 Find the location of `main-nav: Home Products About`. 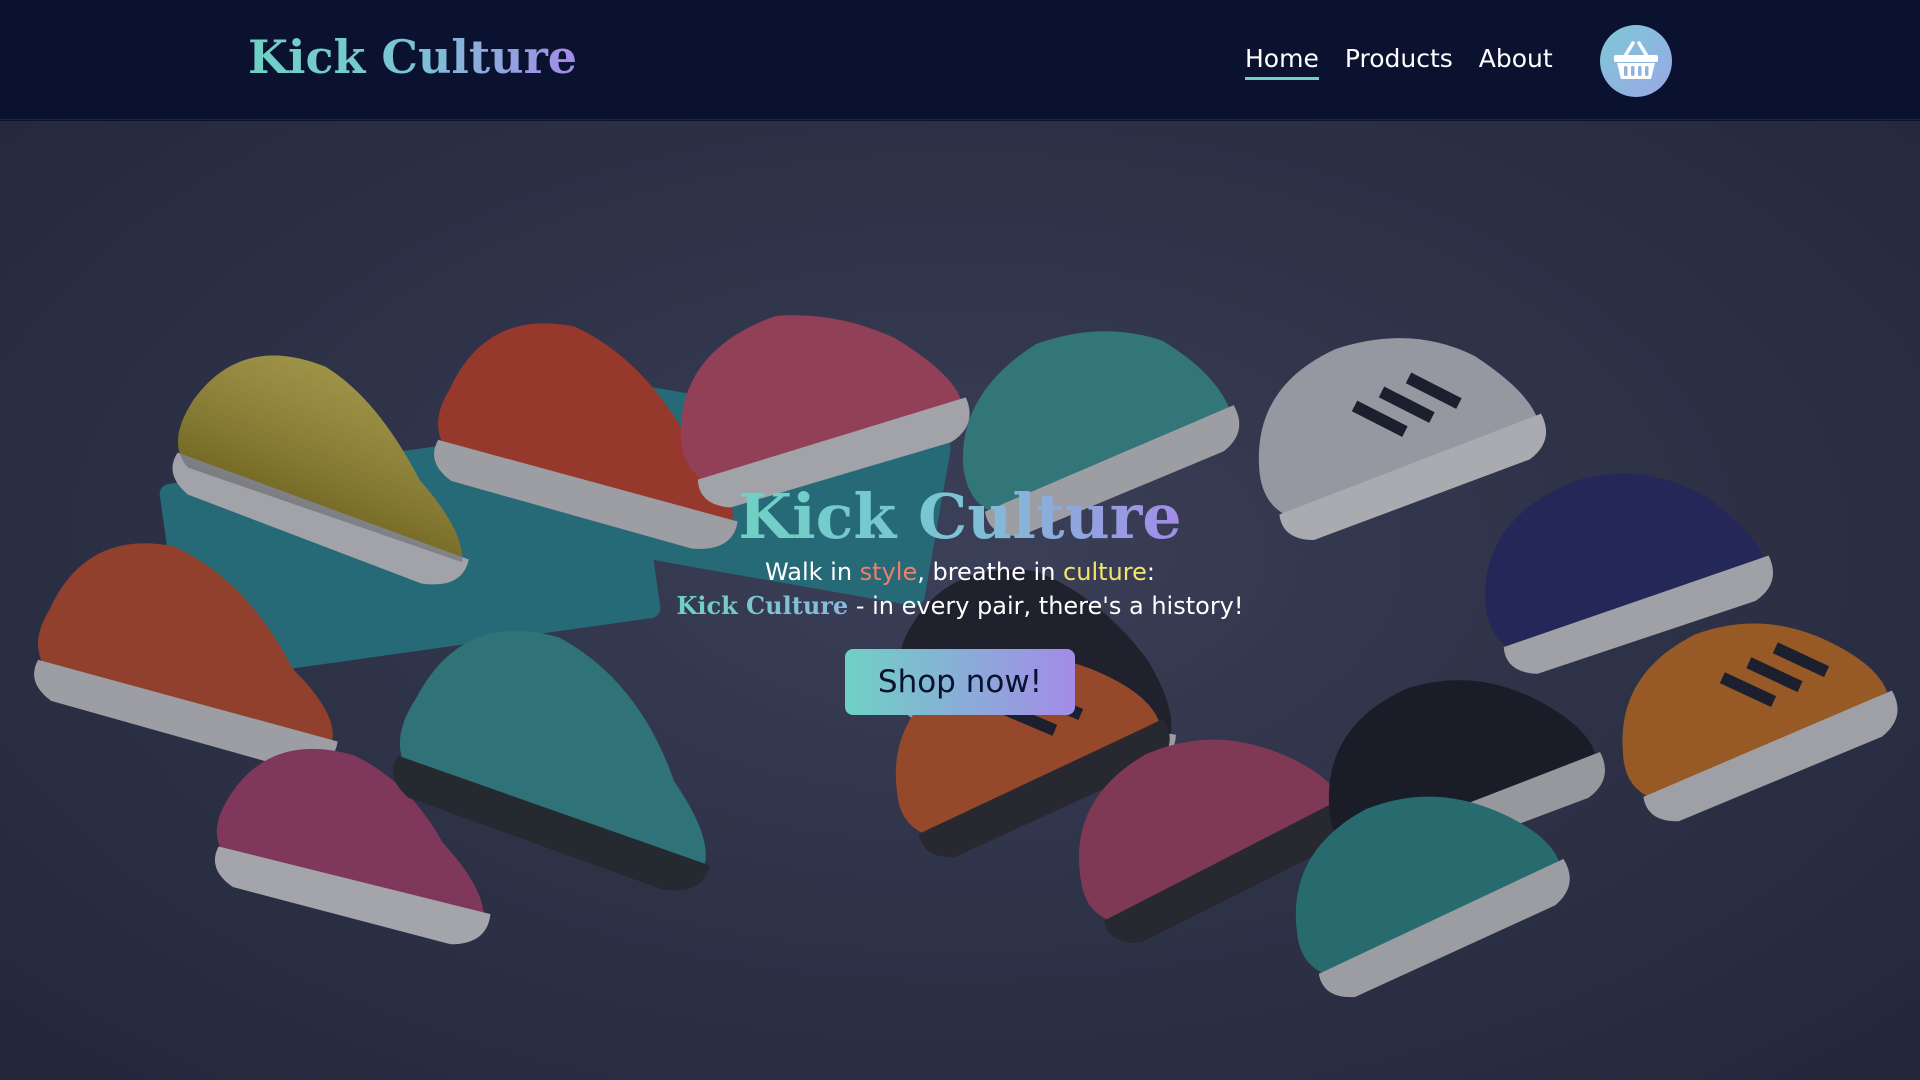

main-nav: Home Products About is located at coordinates (1399, 62).